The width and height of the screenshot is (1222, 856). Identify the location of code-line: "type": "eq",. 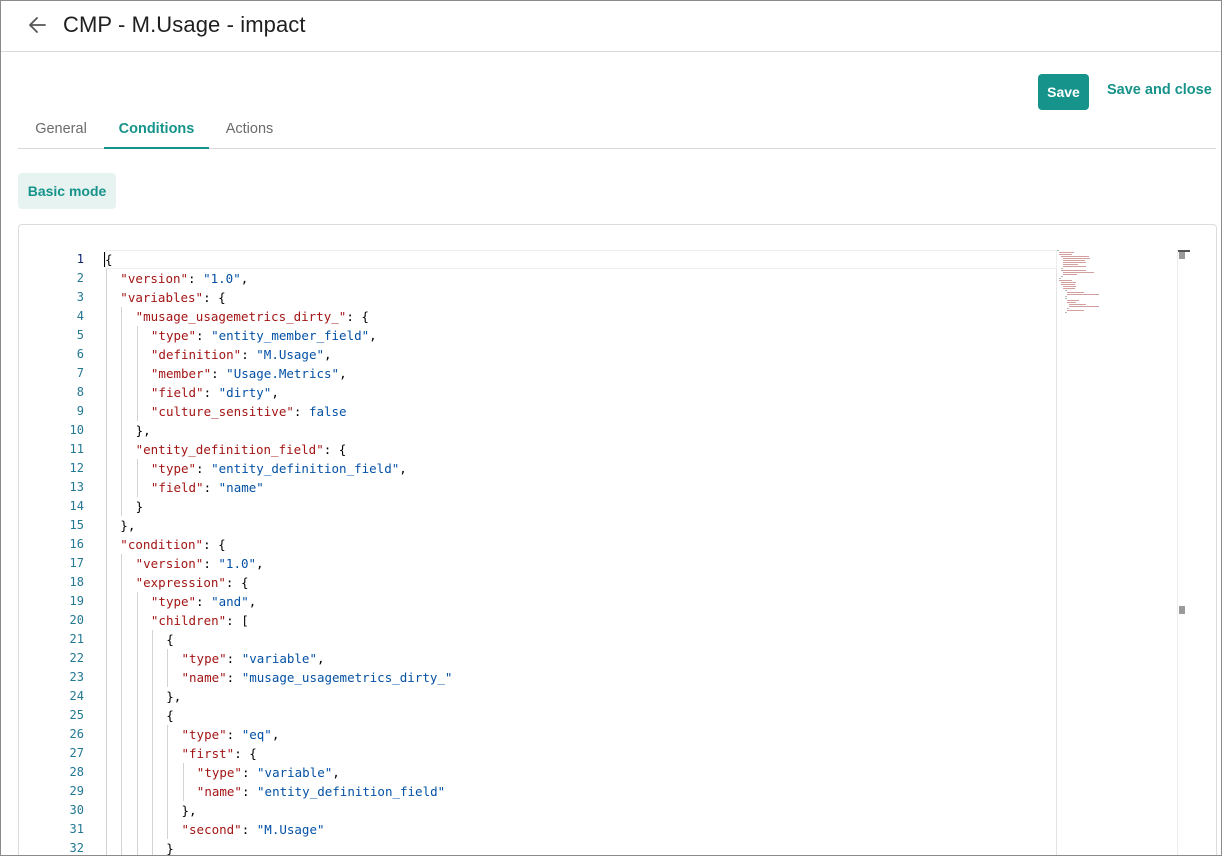
(580, 734).